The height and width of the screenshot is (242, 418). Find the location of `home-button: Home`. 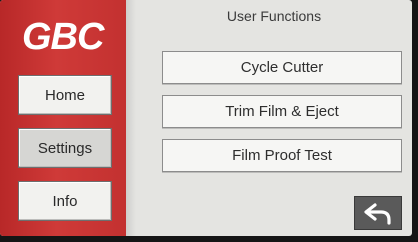

home-button: Home is located at coordinates (65, 95).